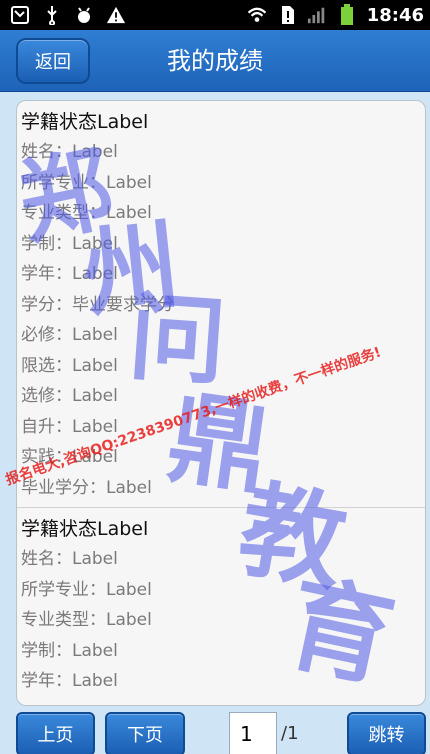 This screenshot has width=430, height=754. What do you see at coordinates (253, 733) in the screenshot?
I see `page-number-input` at bounding box center [253, 733].